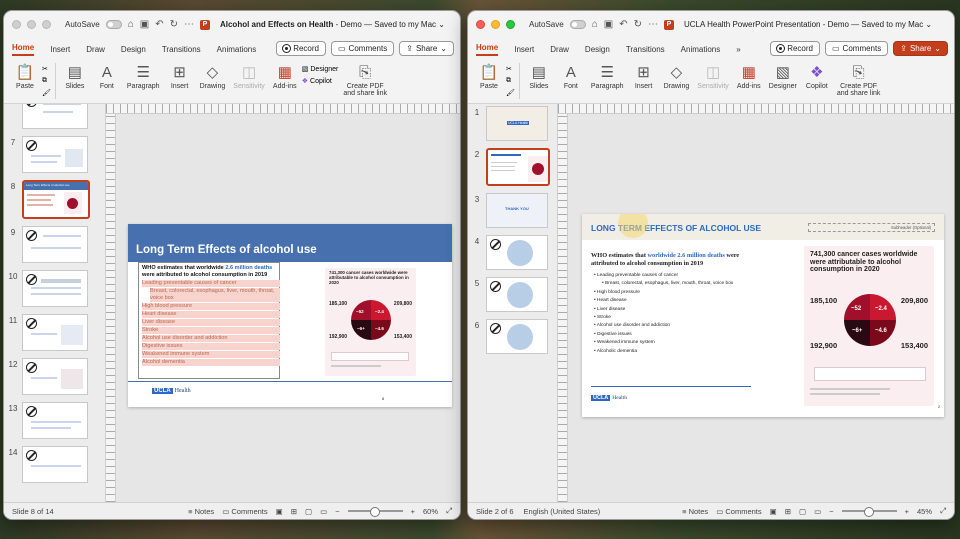 The width and height of the screenshot is (960, 539). What do you see at coordinates (31, 24) in the screenshot?
I see `minimize-window-button` at bounding box center [31, 24].